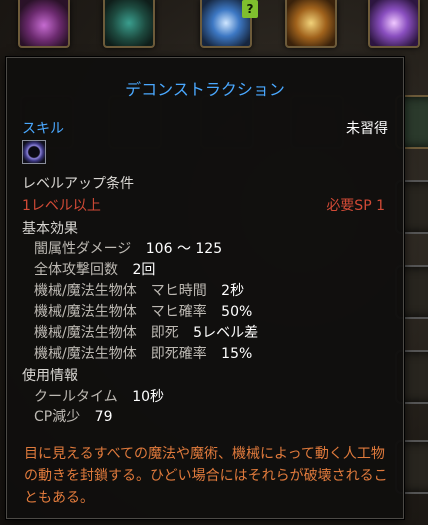  What do you see at coordinates (57, 417) in the screenshot?
I see `usage-name: CP減少` at bounding box center [57, 417].